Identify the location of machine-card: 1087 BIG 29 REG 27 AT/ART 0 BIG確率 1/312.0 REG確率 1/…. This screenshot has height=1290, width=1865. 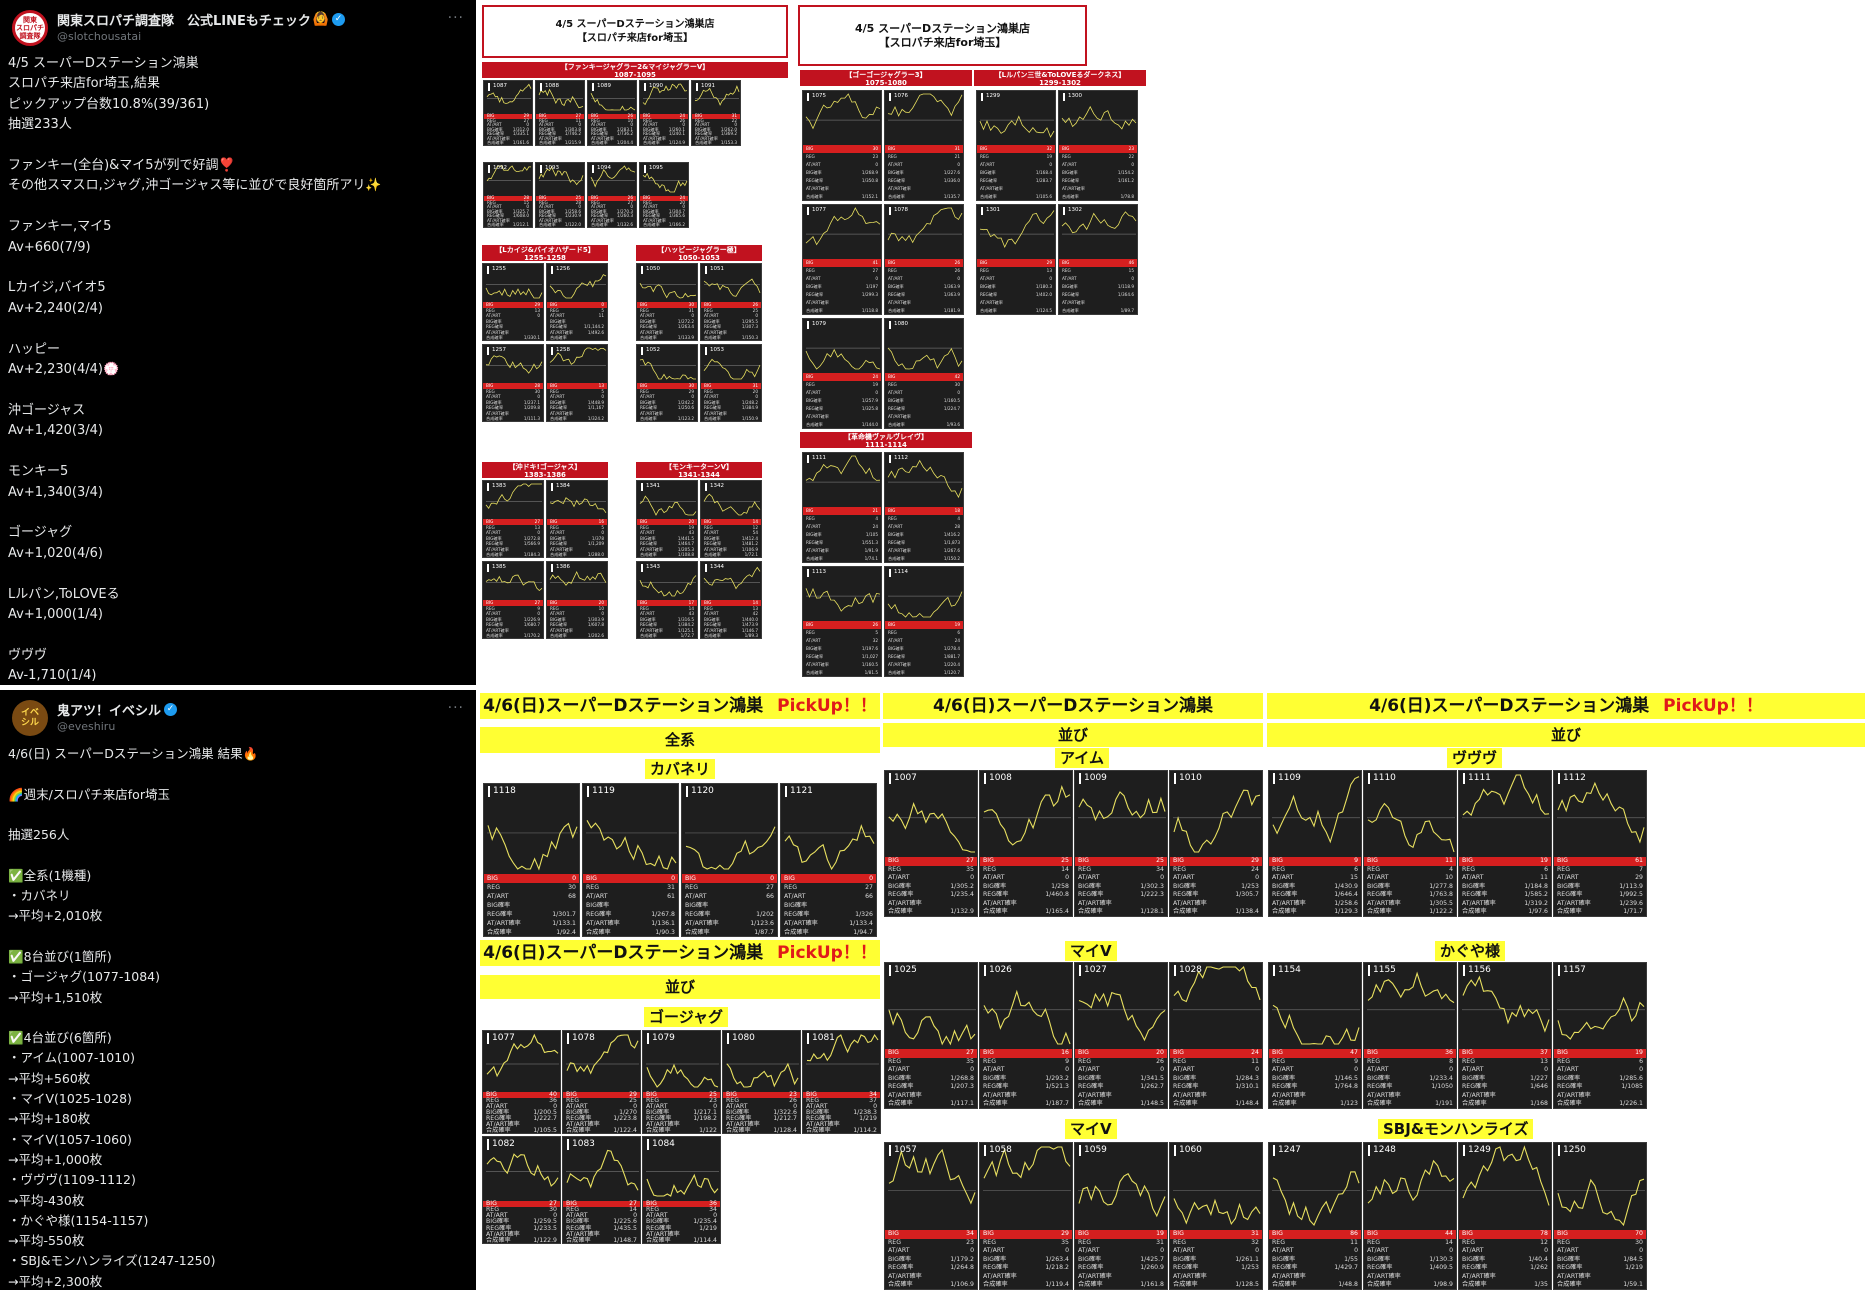
(508, 113).